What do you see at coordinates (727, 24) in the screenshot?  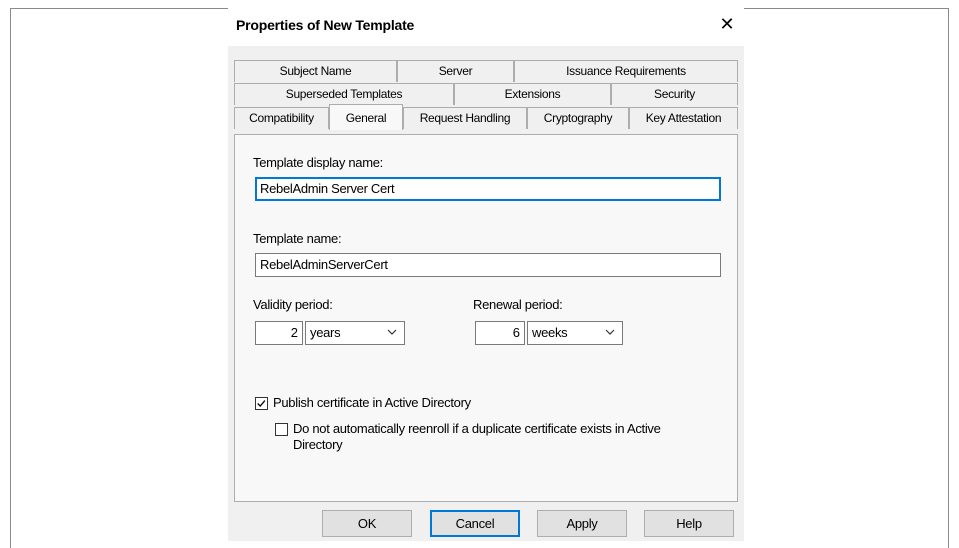 I see `close-icon: ✕` at bounding box center [727, 24].